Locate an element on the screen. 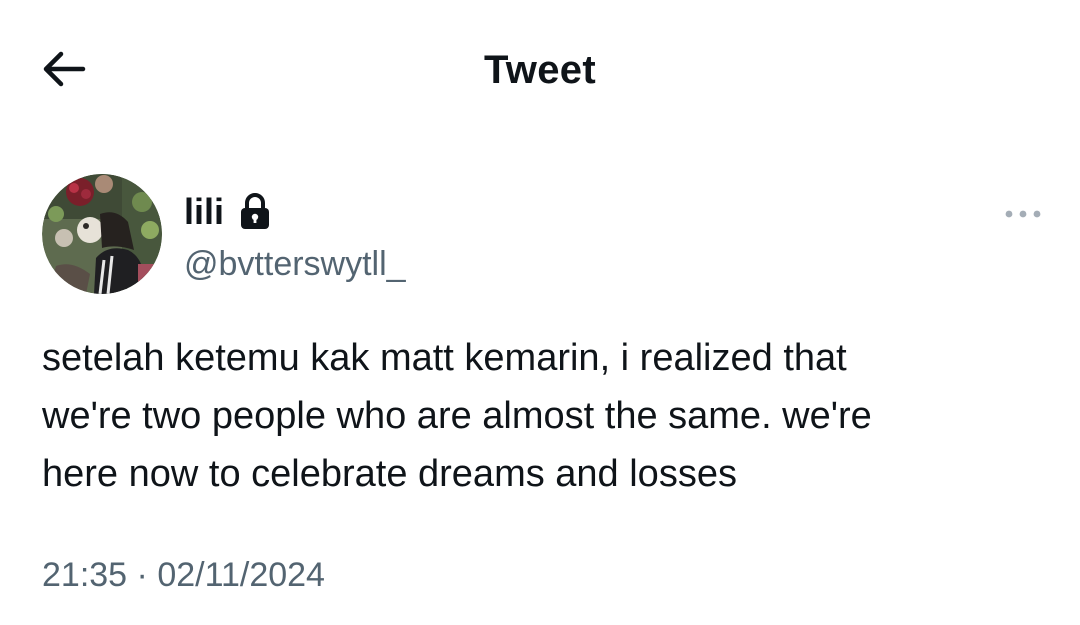 Image resolution: width=1080 pixels, height=625 pixels. tweet-text-line: here now to celebrate dreams and losses is located at coordinates (389, 474).